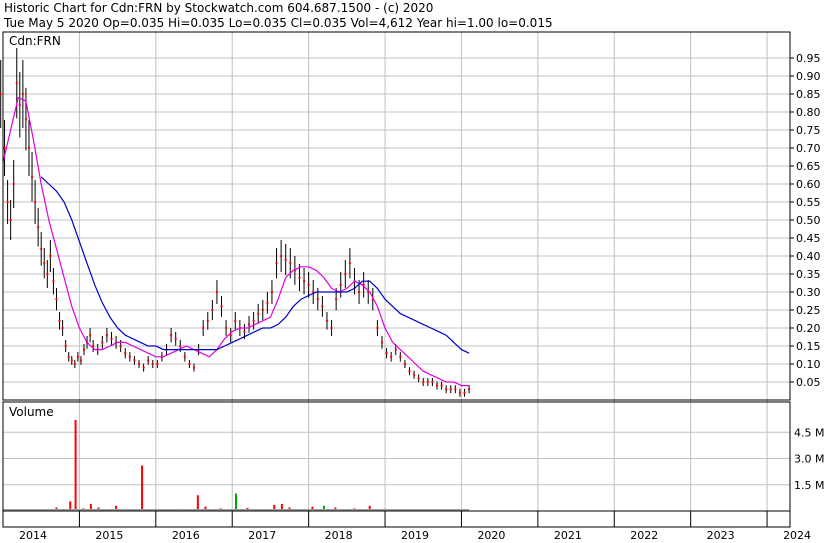 The width and height of the screenshot is (830, 543). I want to click on price-tick-label: 0.10, so click(808, 364).